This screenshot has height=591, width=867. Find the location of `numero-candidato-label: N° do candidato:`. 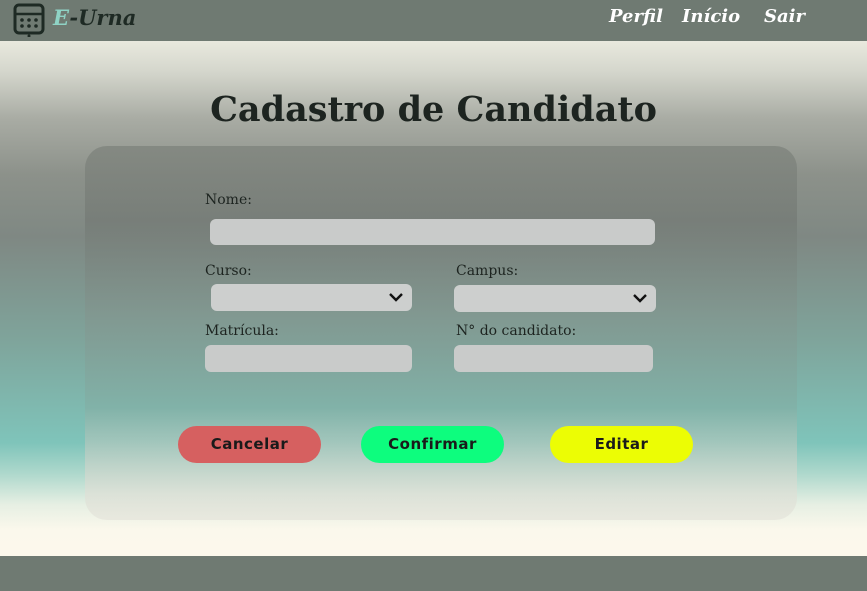

numero-candidato-label: N° do candidato: is located at coordinates (516, 331).